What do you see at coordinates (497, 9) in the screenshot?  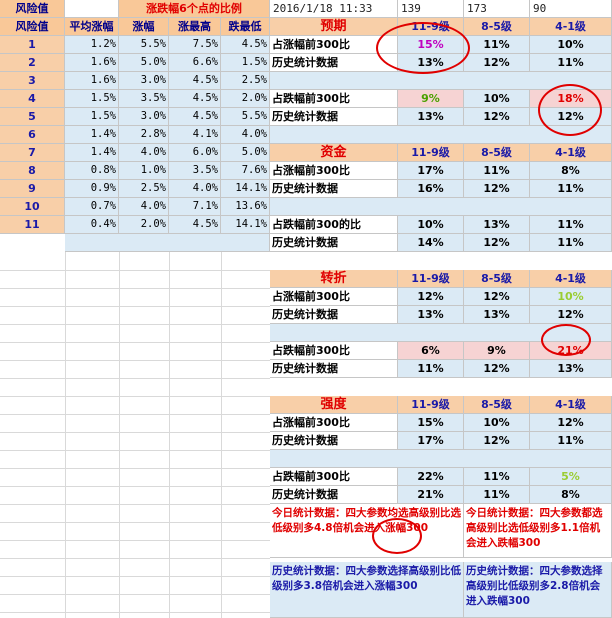 I see `number-cell-2: 173` at bounding box center [497, 9].